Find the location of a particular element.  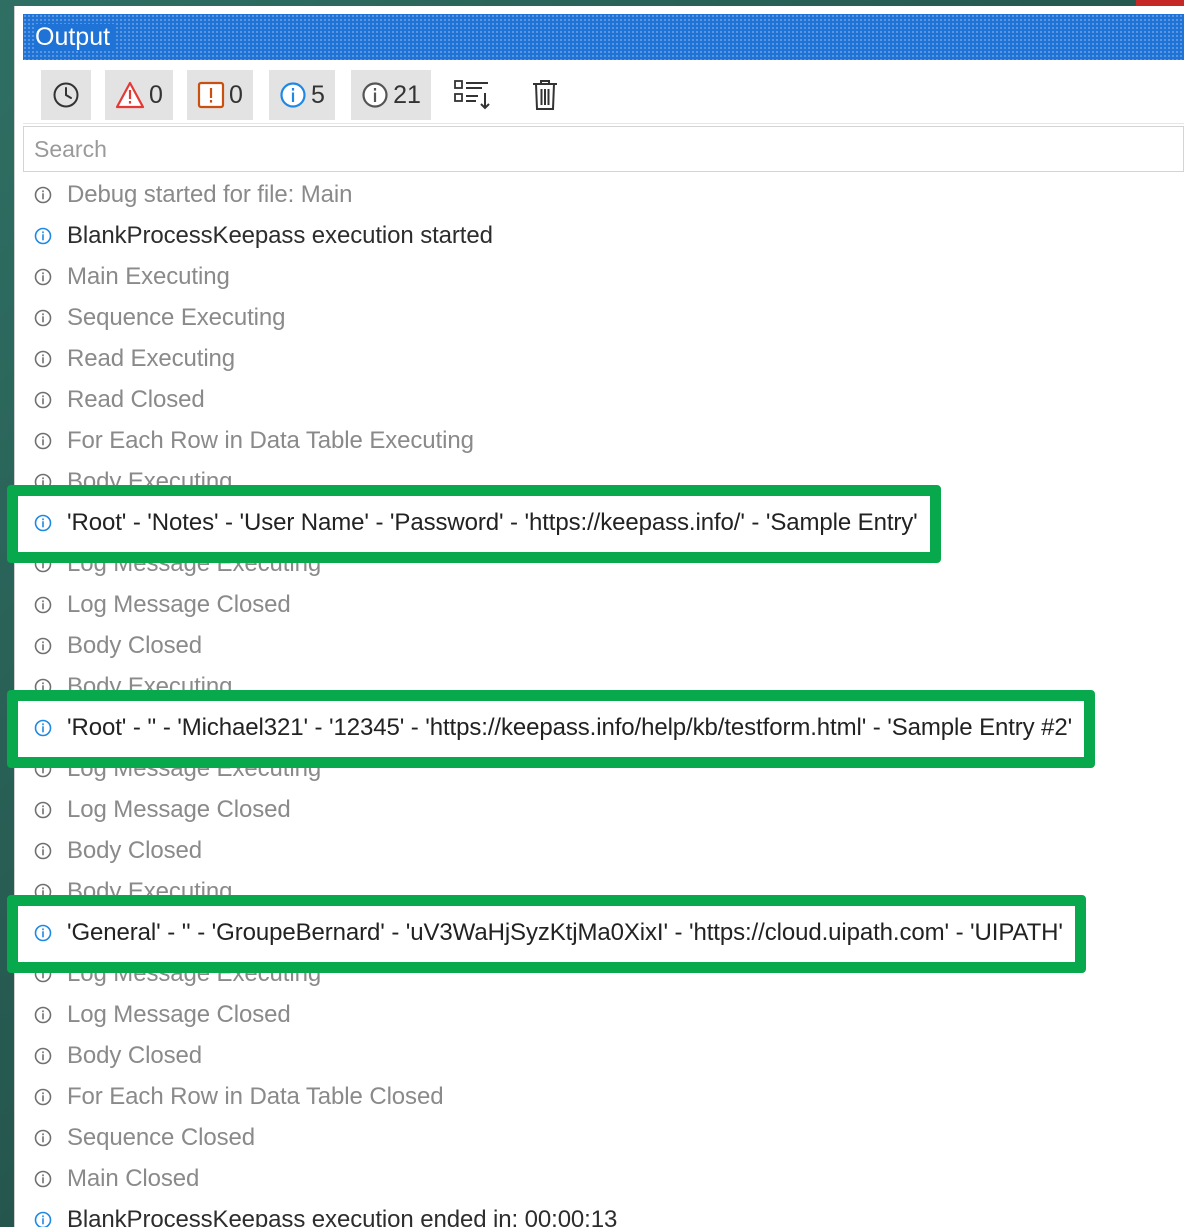

error-triangle-icon is located at coordinates (130, 95).